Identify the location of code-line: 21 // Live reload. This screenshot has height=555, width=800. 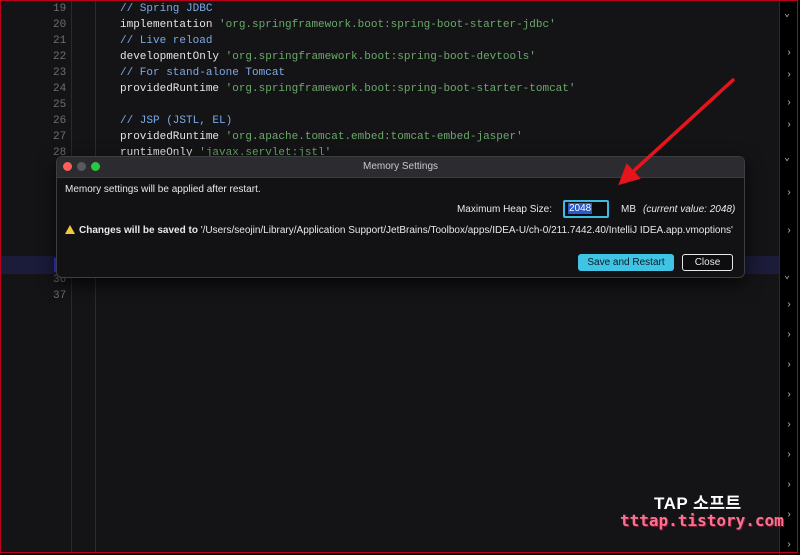
(390, 41).